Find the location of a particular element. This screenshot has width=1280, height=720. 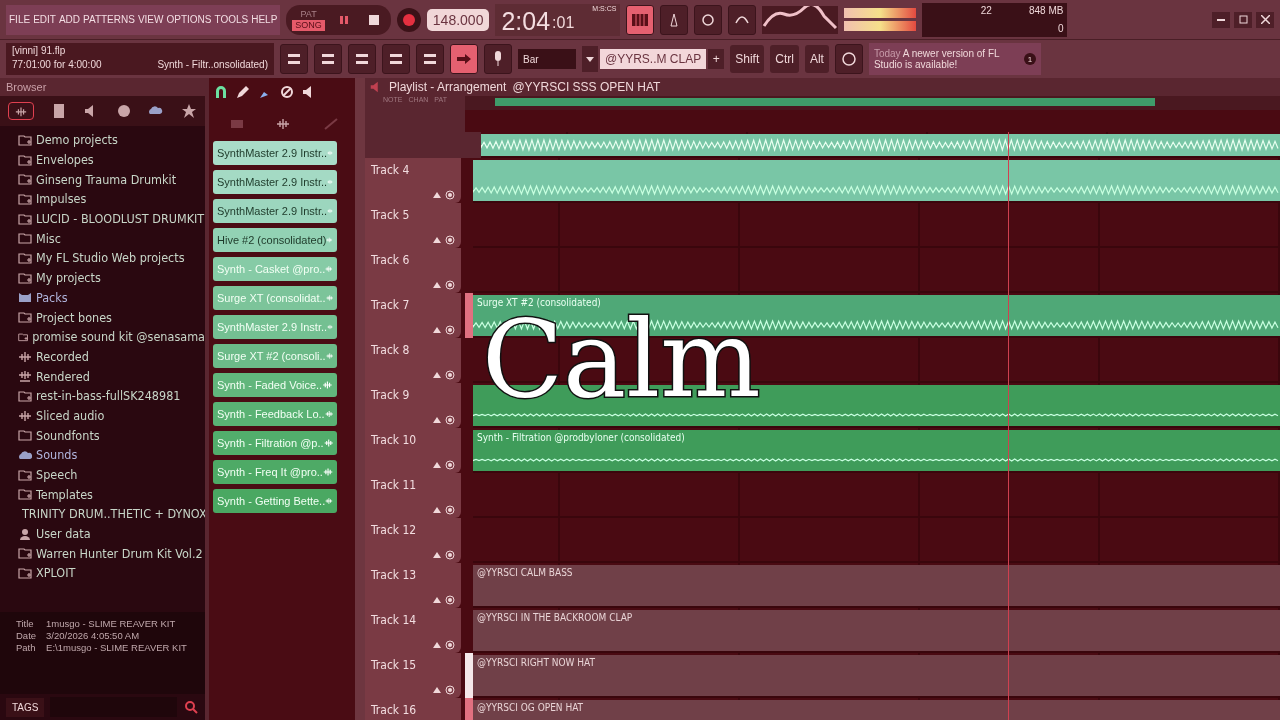

add-pattern-button: + is located at coordinates (716, 59).